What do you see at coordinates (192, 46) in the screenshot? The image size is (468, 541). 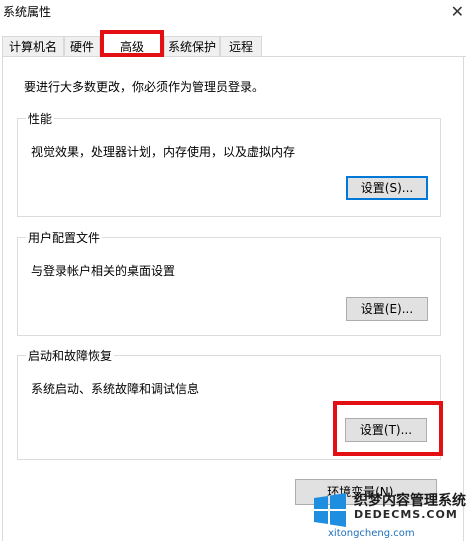 I see `tab-system-protection: 系统保护` at bounding box center [192, 46].